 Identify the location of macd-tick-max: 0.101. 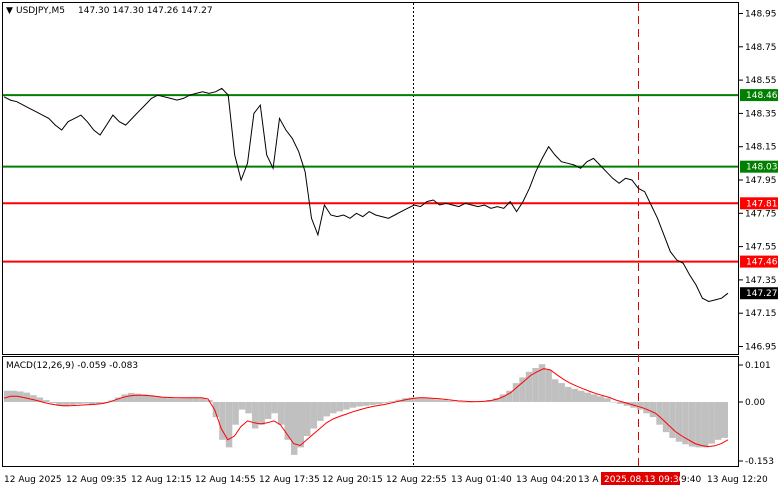
(758, 366).